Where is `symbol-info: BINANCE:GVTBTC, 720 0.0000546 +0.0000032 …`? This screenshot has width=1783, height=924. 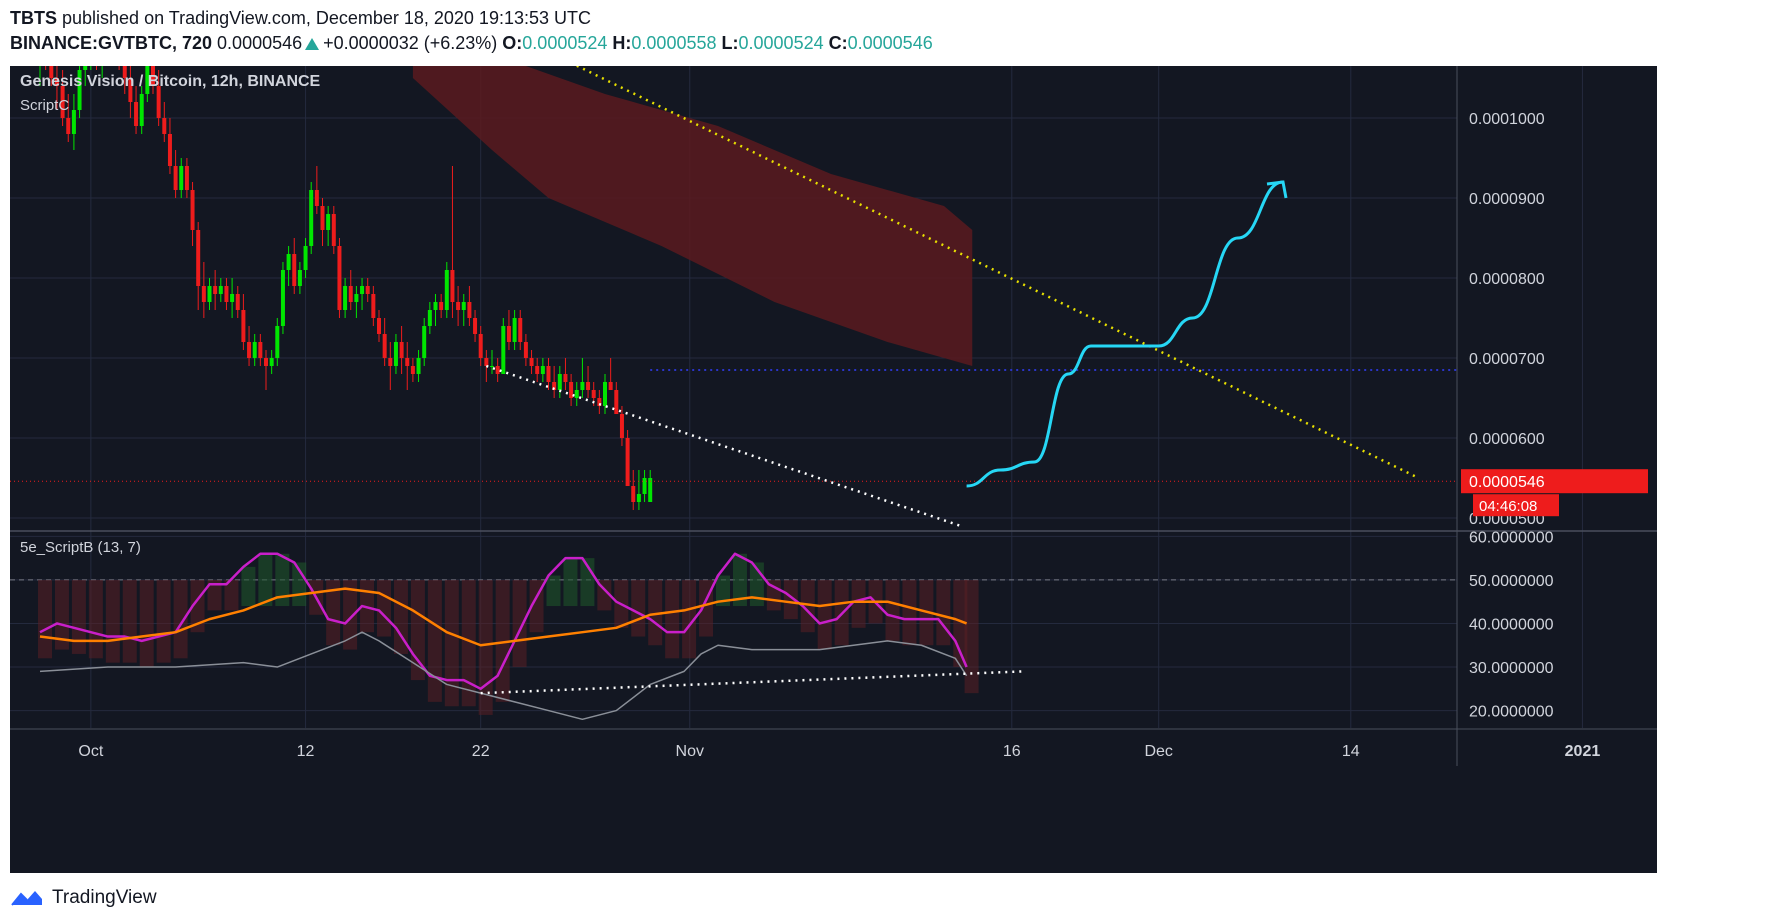
symbol-info: BINANCE:GVTBTC, 720 0.0000546 +0.0000032 … is located at coordinates (471, 43).